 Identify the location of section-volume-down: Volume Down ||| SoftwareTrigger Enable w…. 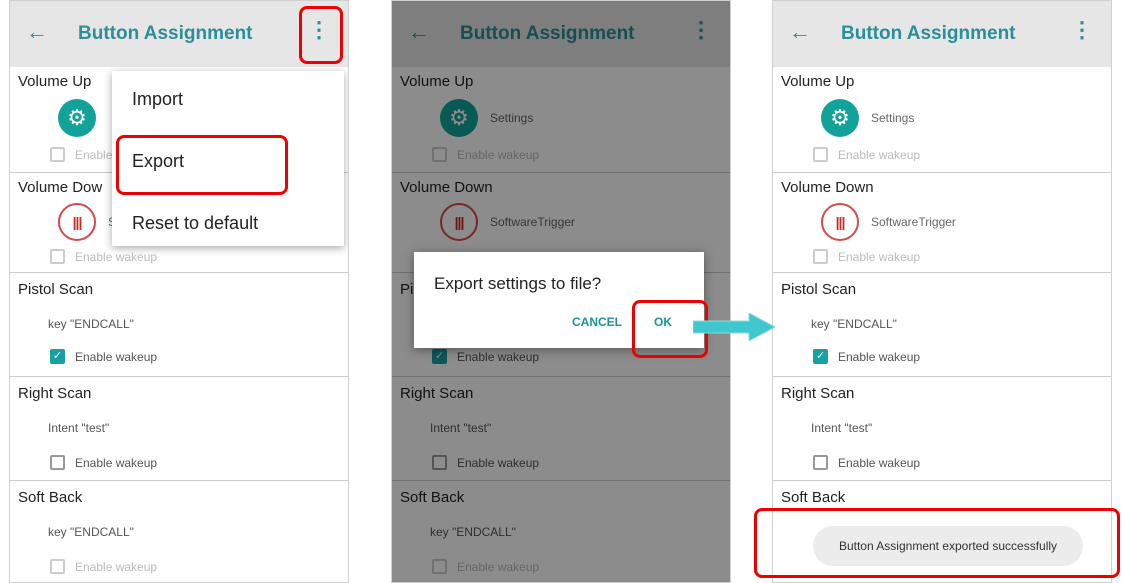
(942, 223).